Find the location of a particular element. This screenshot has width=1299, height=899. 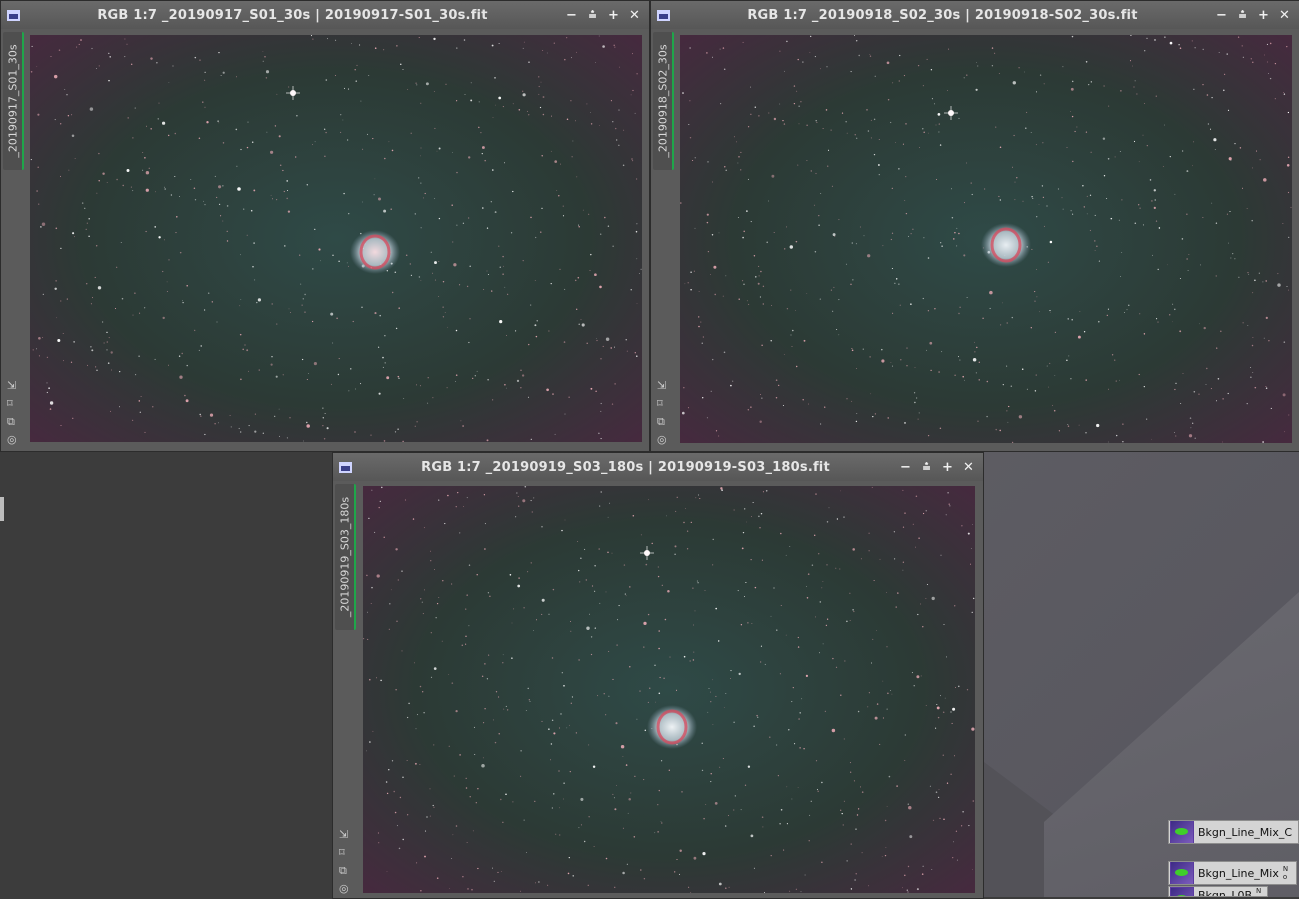

process-icon-bkgn-line-mix: Bkgn_Line_Mix No is located at coordinates (1232, 873).